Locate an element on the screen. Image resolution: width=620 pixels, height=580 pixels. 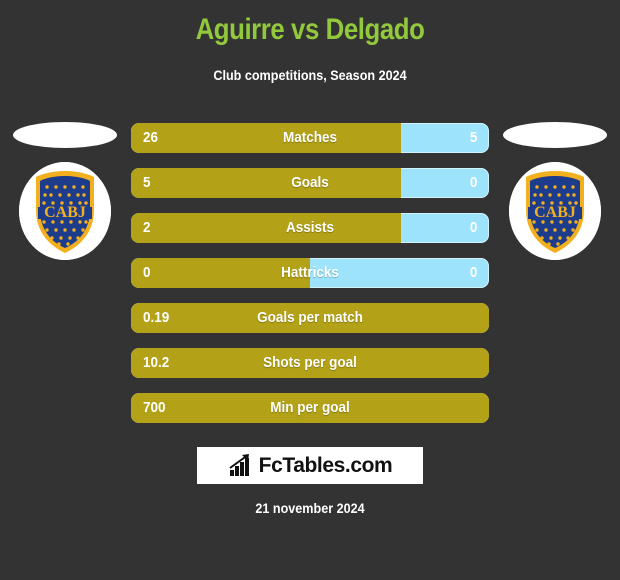
left-team-crest-column: CABJ is located at coordinates (65, 208).